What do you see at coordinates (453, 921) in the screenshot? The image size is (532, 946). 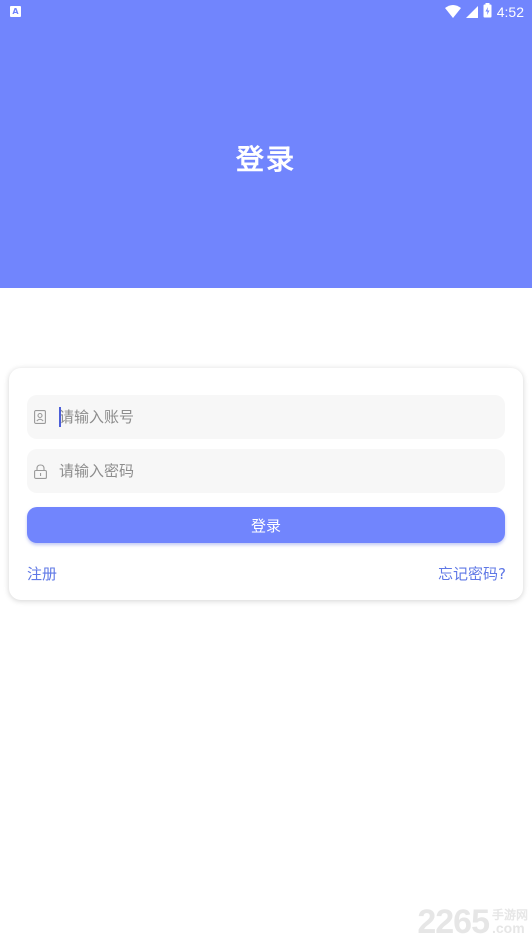 I see `watermark-number: 2265` at bounding box center [453, 921].